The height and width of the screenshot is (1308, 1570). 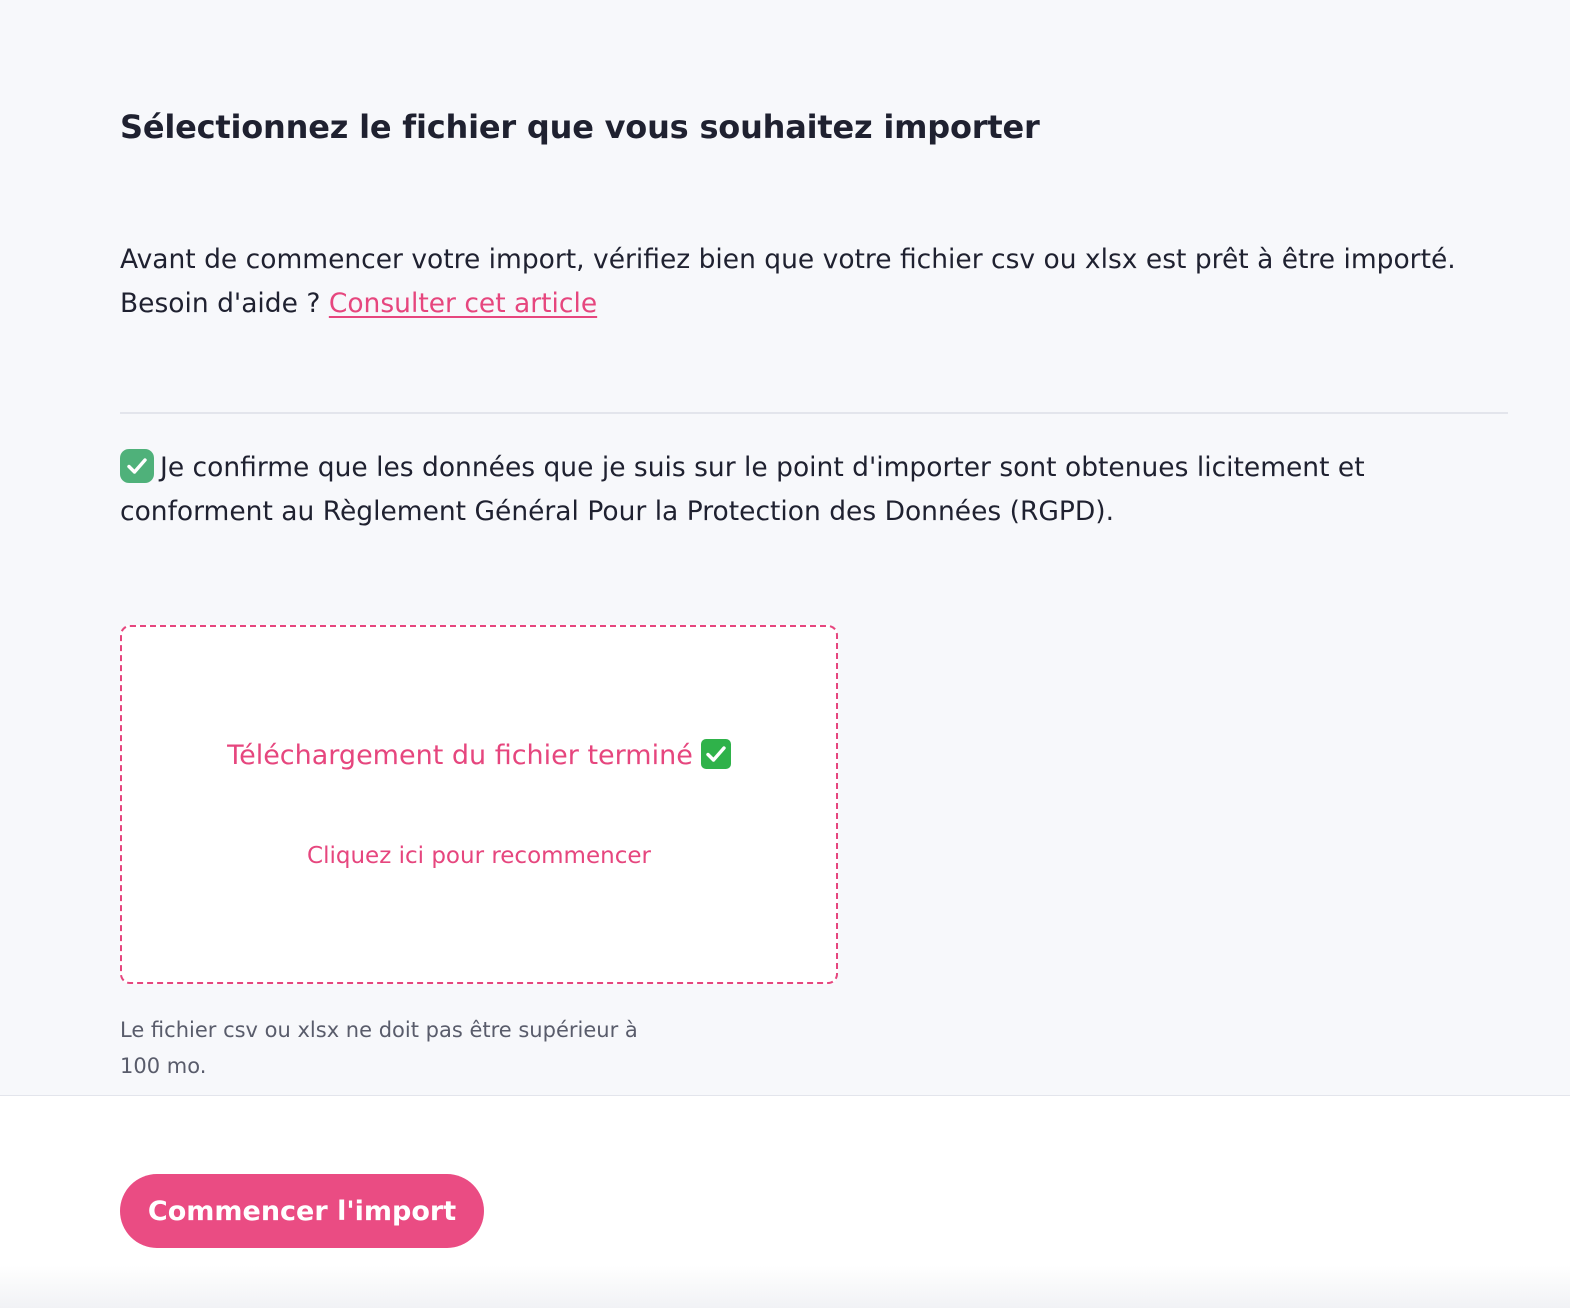 I want to click on upload-status-text: Téléchargement du fichier terminé, so click(x=460, y=755).